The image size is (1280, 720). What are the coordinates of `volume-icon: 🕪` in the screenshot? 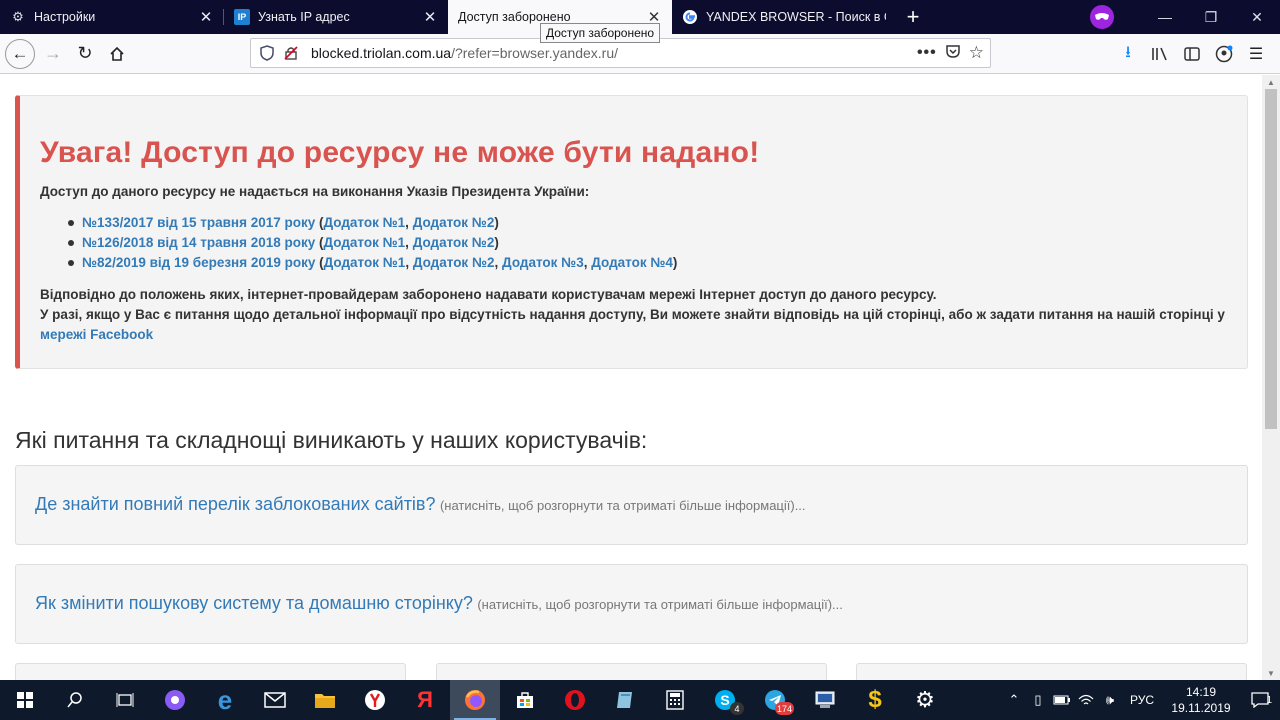 It's located at (1110, 700).